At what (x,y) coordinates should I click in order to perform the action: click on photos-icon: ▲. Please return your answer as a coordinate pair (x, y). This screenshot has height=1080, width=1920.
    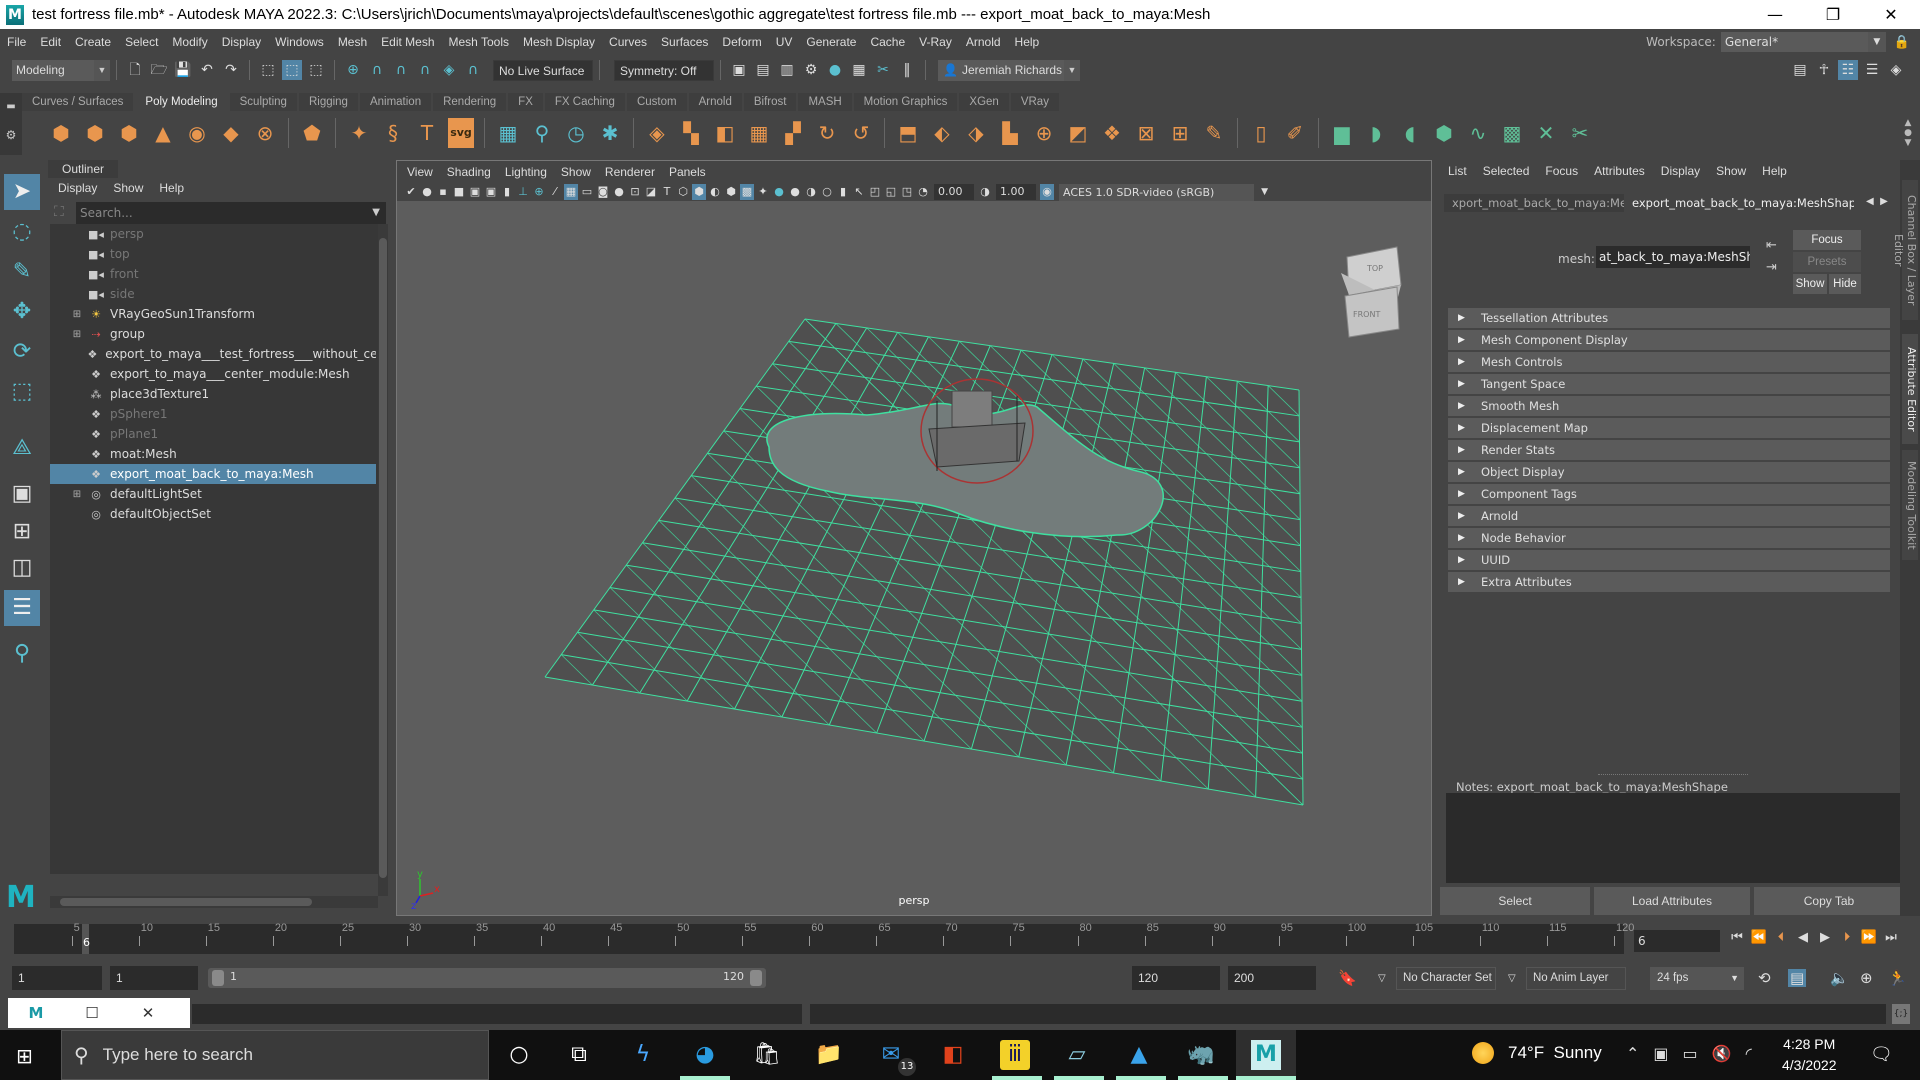
    Looking at the image, I should click on (1139, 1055).